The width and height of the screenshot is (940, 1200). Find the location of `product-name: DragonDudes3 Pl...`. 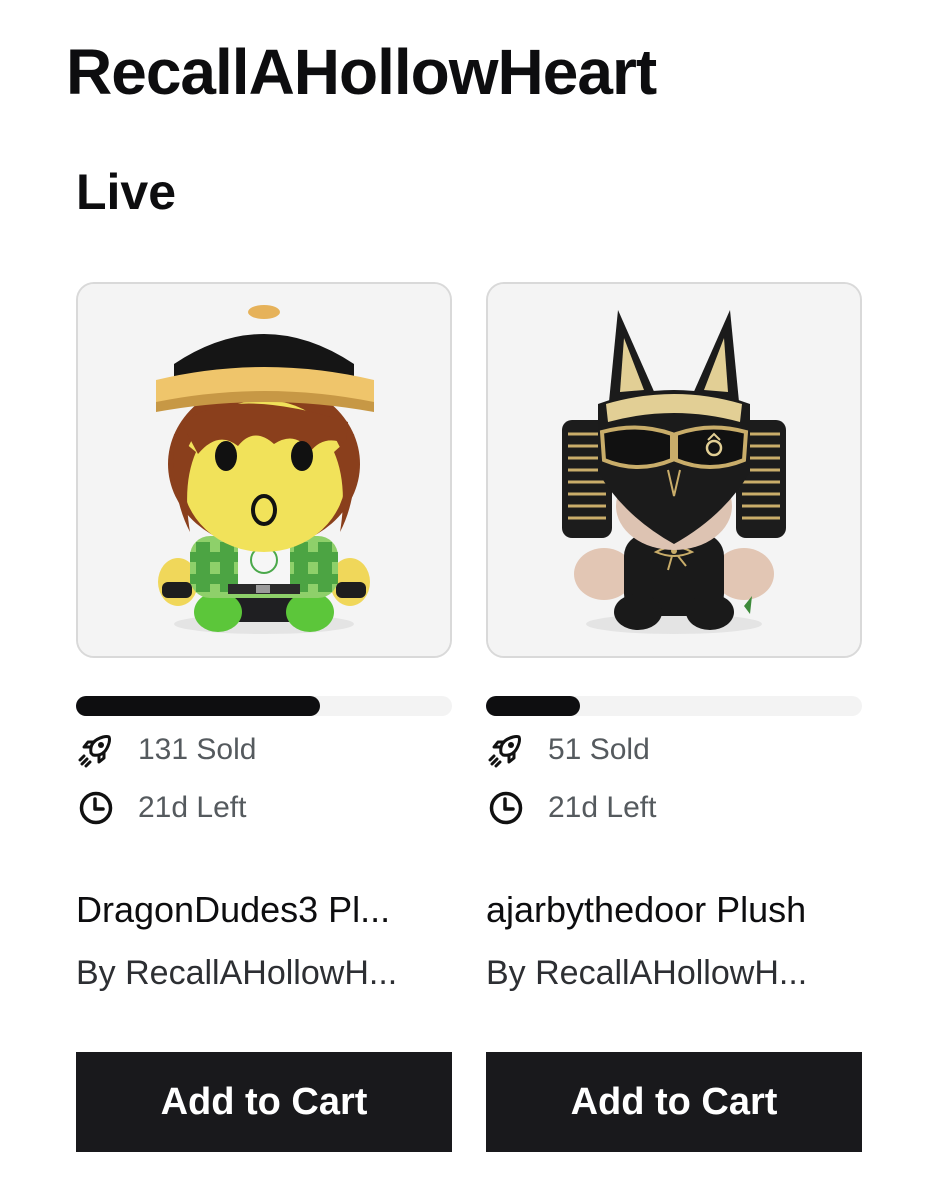

product-name: DragonDudes3 Pl... is located at coordinates (264, 910).